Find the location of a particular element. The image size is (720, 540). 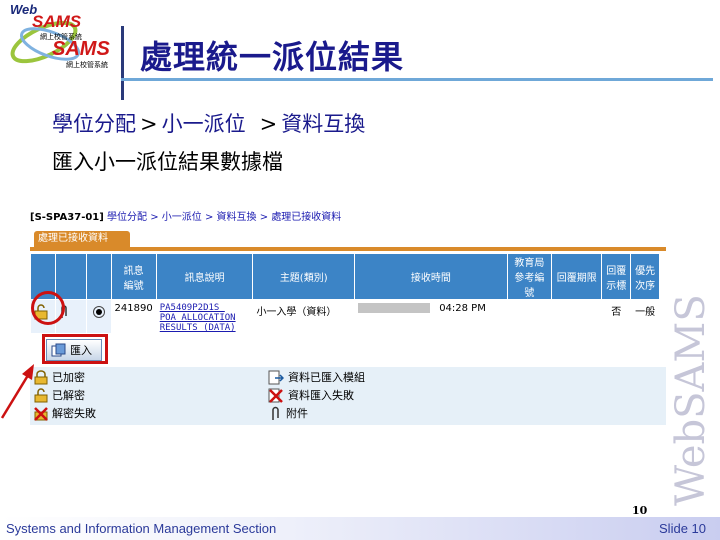

legend-label: 已加密 is located at coordinates (68, 377).